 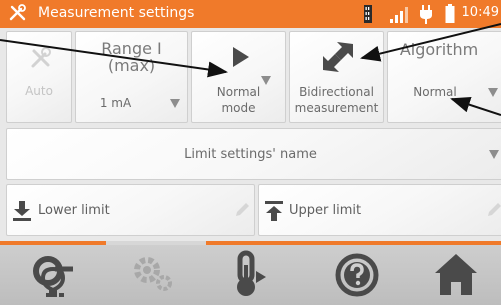 What do you see at coordinates (131, 48) in the screenshot?
I see `range-label-line1: Range I` at bounding box center [131, 48].